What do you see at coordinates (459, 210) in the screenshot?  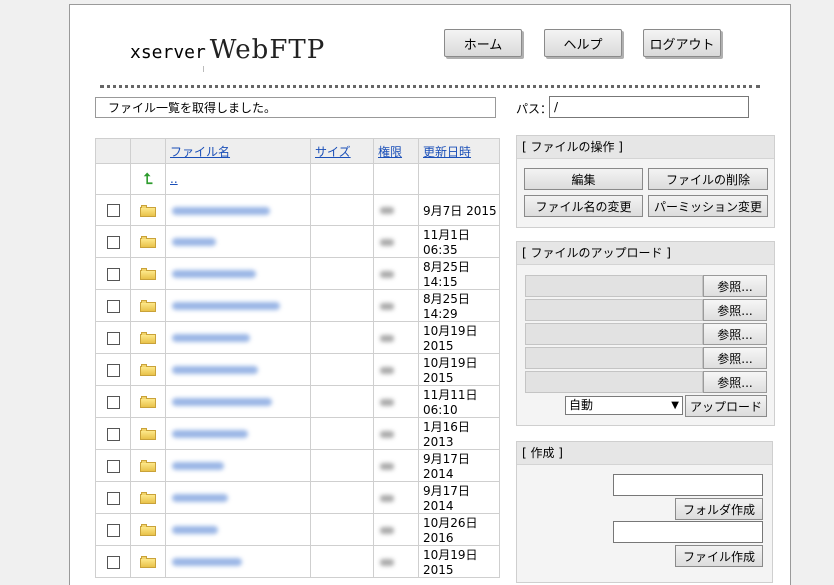 I see `modified-date: 9月7日 2015` at bounding box center [459, 210].